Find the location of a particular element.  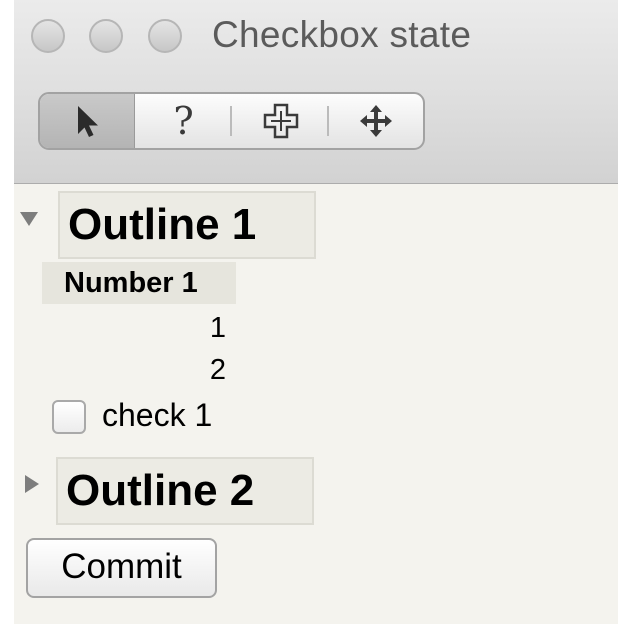

disclosure-triangle-collapsed-icon is located at coordinates (32, 484).